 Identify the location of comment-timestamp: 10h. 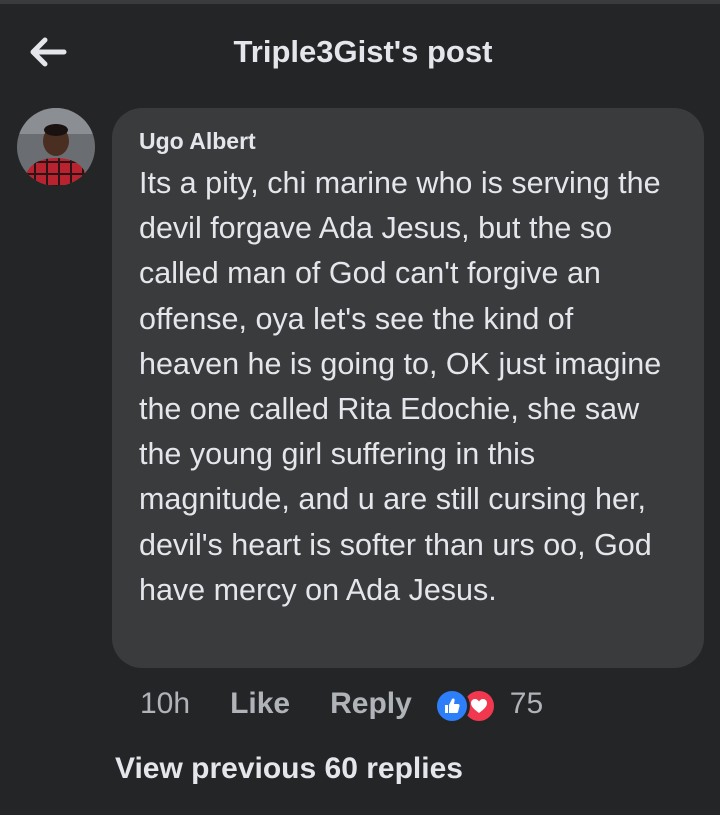
(165, 704).